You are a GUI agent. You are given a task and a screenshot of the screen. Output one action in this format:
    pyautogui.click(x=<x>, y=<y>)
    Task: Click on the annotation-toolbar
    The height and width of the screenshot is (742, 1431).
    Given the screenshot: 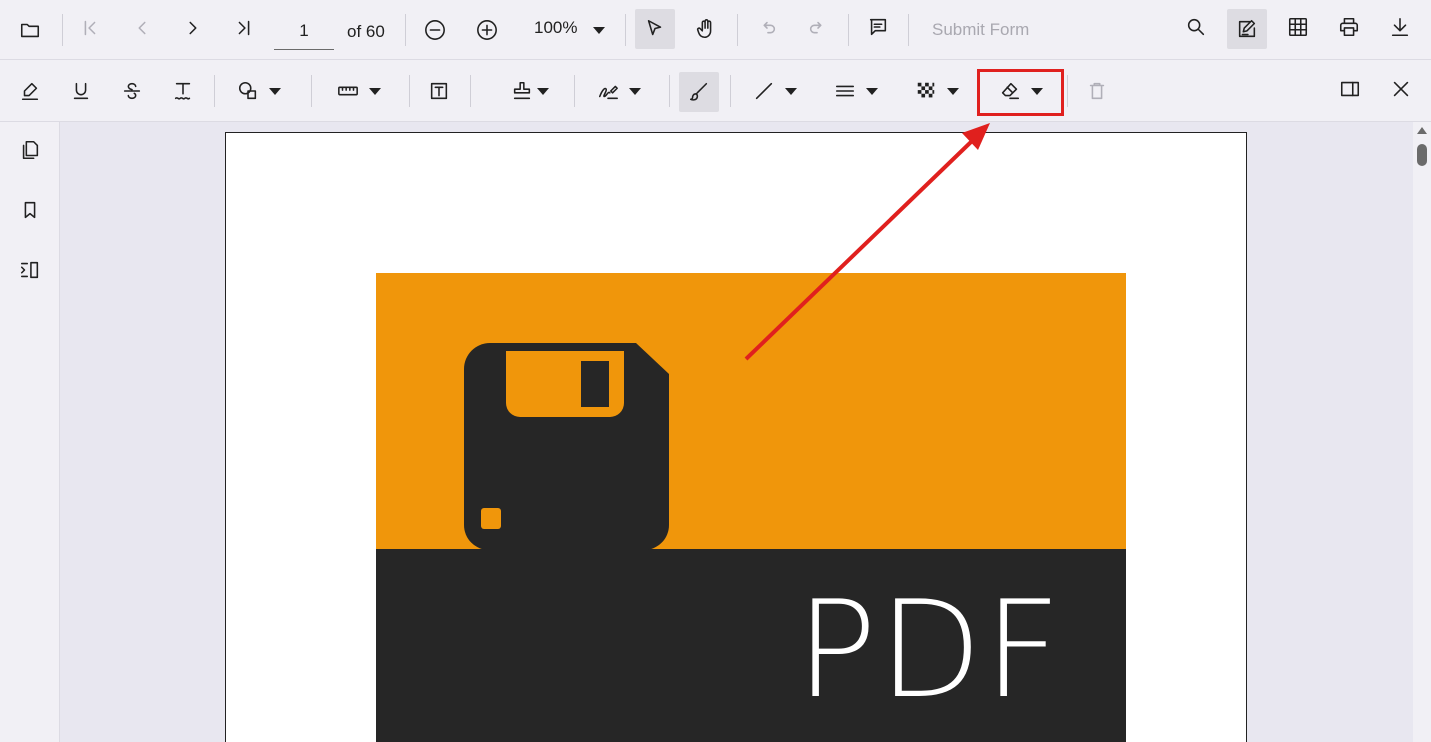 What is the action you would take?
    pyautogui.click(x=715, y=91)
    